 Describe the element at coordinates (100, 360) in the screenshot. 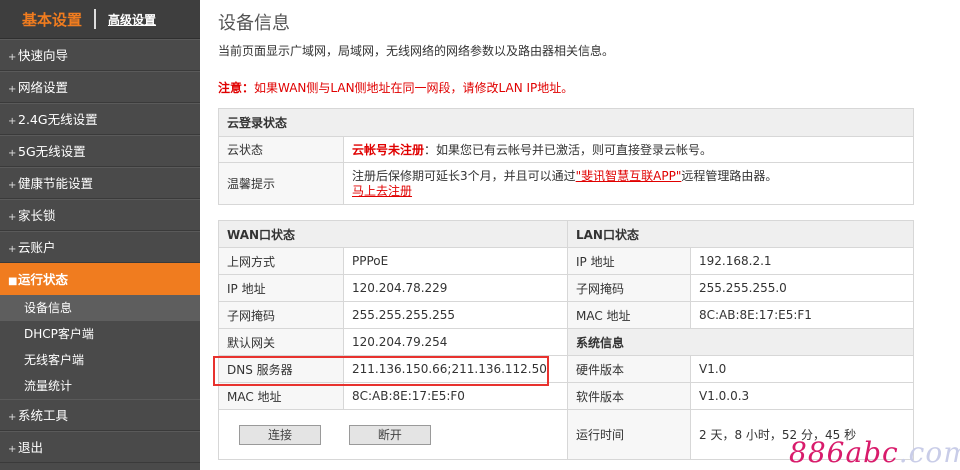

I see `sidebar-subitem-wireless-clients: 无线客户端` at that location.